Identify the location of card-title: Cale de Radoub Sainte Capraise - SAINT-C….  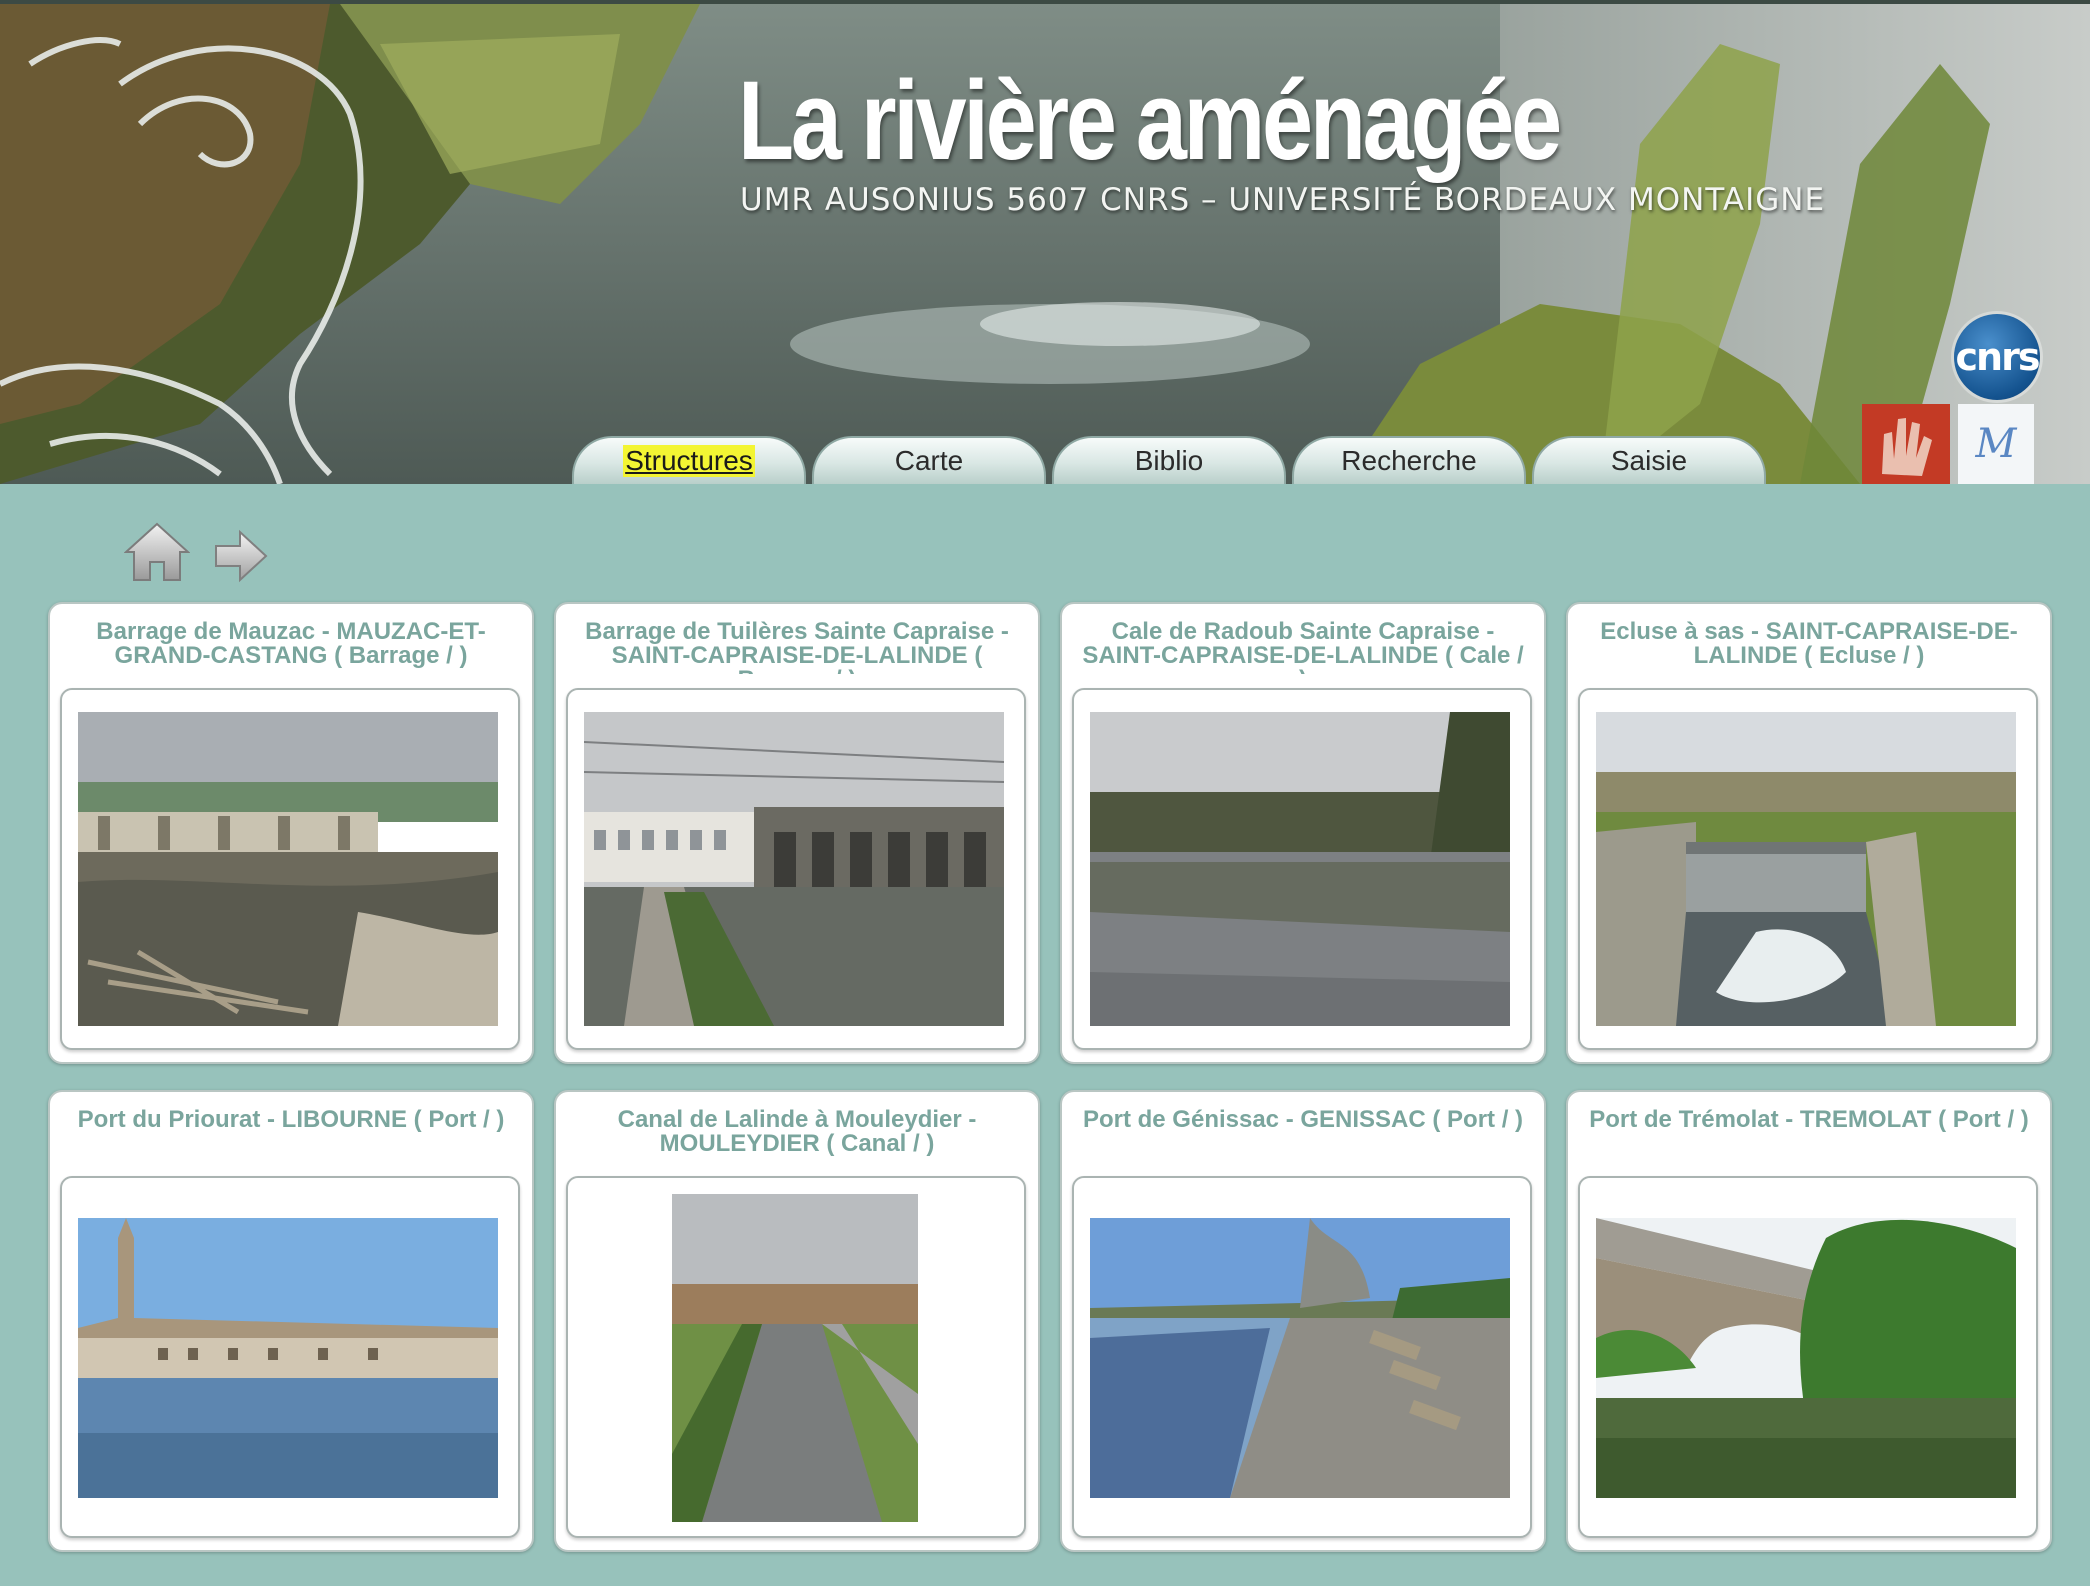
(1303, 647).